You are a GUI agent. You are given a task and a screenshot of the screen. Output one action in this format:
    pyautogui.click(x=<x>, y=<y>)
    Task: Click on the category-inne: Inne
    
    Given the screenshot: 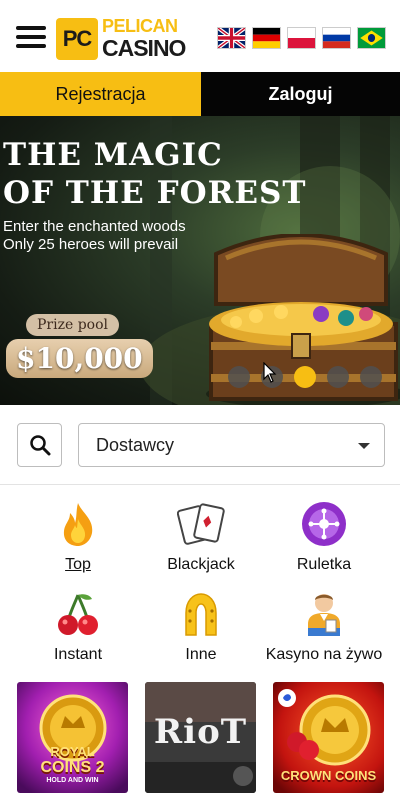 What is the action you would take?
    pyautogui.click(x=201, y=631)
    